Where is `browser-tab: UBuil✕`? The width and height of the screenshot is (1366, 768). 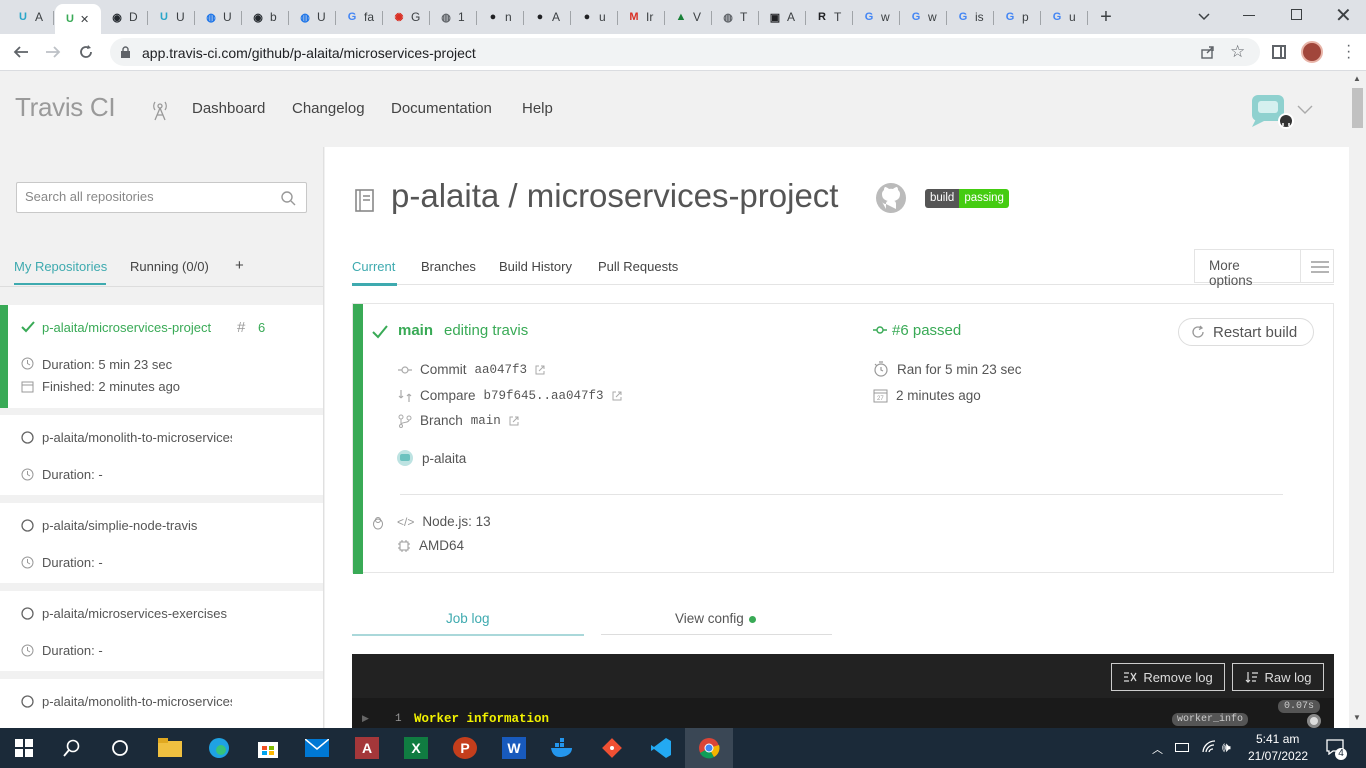 browser-tab: UBuil✕ is located at coordinates (78, 19).